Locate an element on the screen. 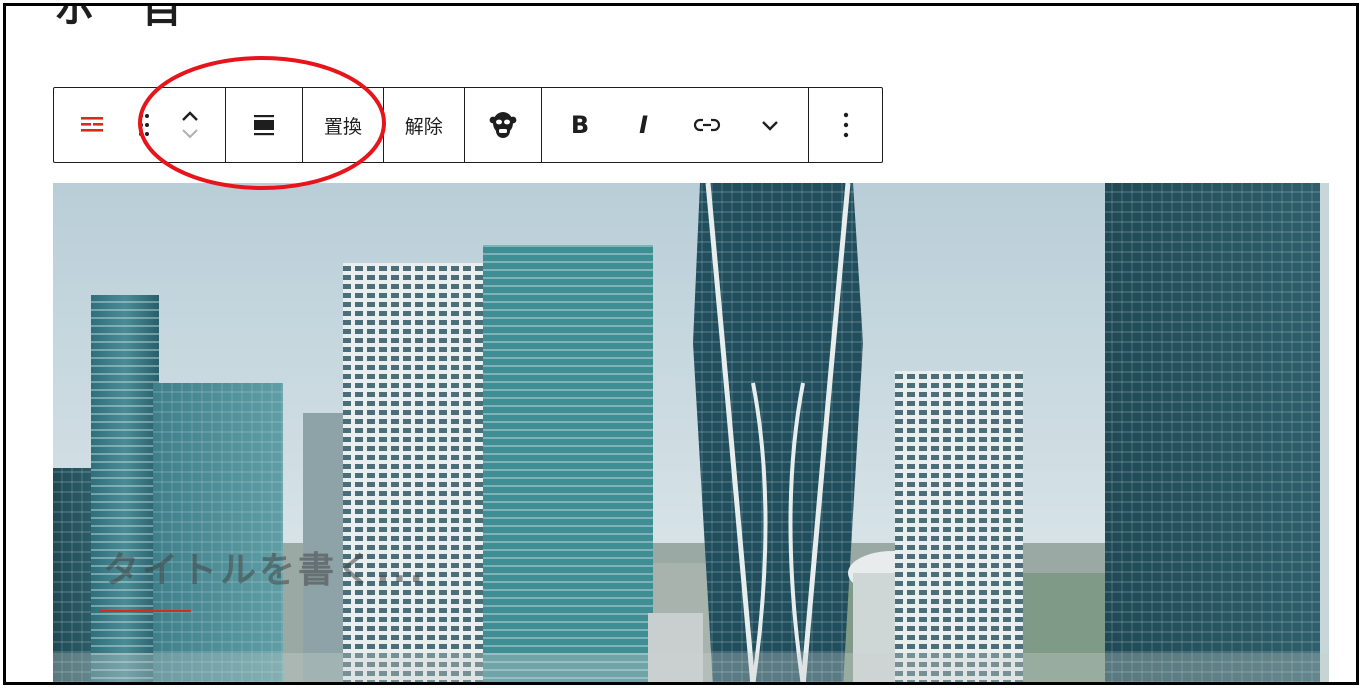 The width and height of the screenshot is (1362, 688). align-button is located at coordinates (264, 125).